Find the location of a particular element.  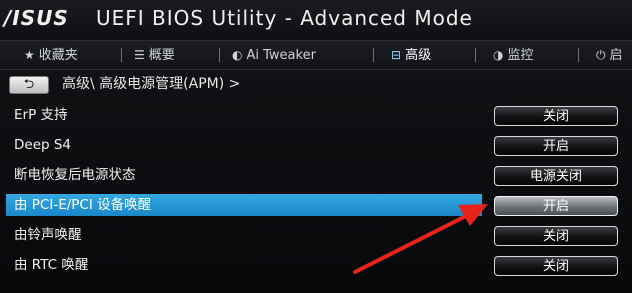

app-title: UEFI BIOS Utility - Advanced Mode is located at coordinates (284, 18).